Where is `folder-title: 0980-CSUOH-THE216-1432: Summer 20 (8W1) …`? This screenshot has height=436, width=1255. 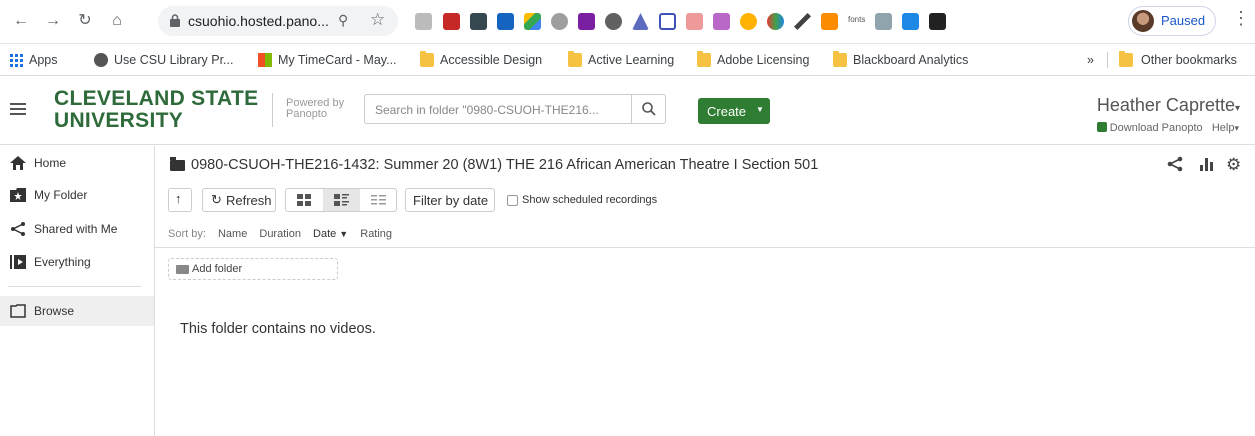
folder-title: 0980-CSUOH-THE216-1432: Summer 20 (8W1) … is located at coordinates (505, 165).